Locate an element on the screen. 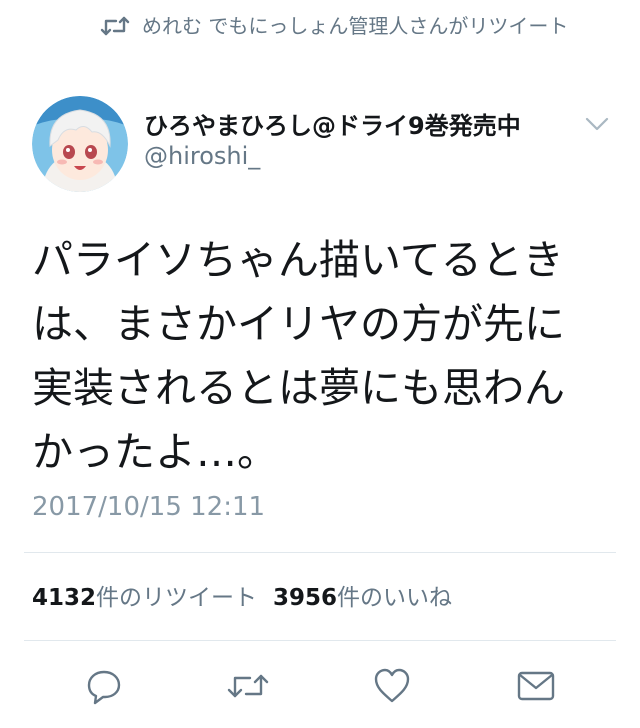 The width and height of the screenshot is (640, 728). retweet-button is located at coordinates (248, 686).